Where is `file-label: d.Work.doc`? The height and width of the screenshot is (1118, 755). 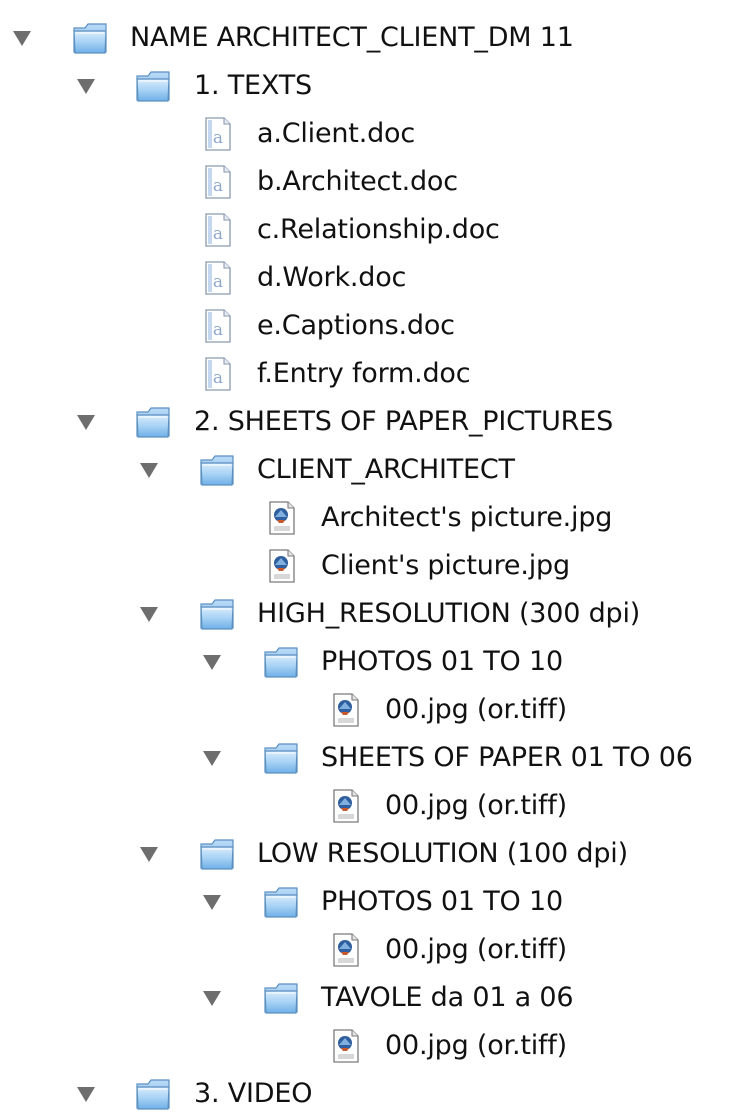 file-label: d.Work.doc is located at coordinates (332, 277).